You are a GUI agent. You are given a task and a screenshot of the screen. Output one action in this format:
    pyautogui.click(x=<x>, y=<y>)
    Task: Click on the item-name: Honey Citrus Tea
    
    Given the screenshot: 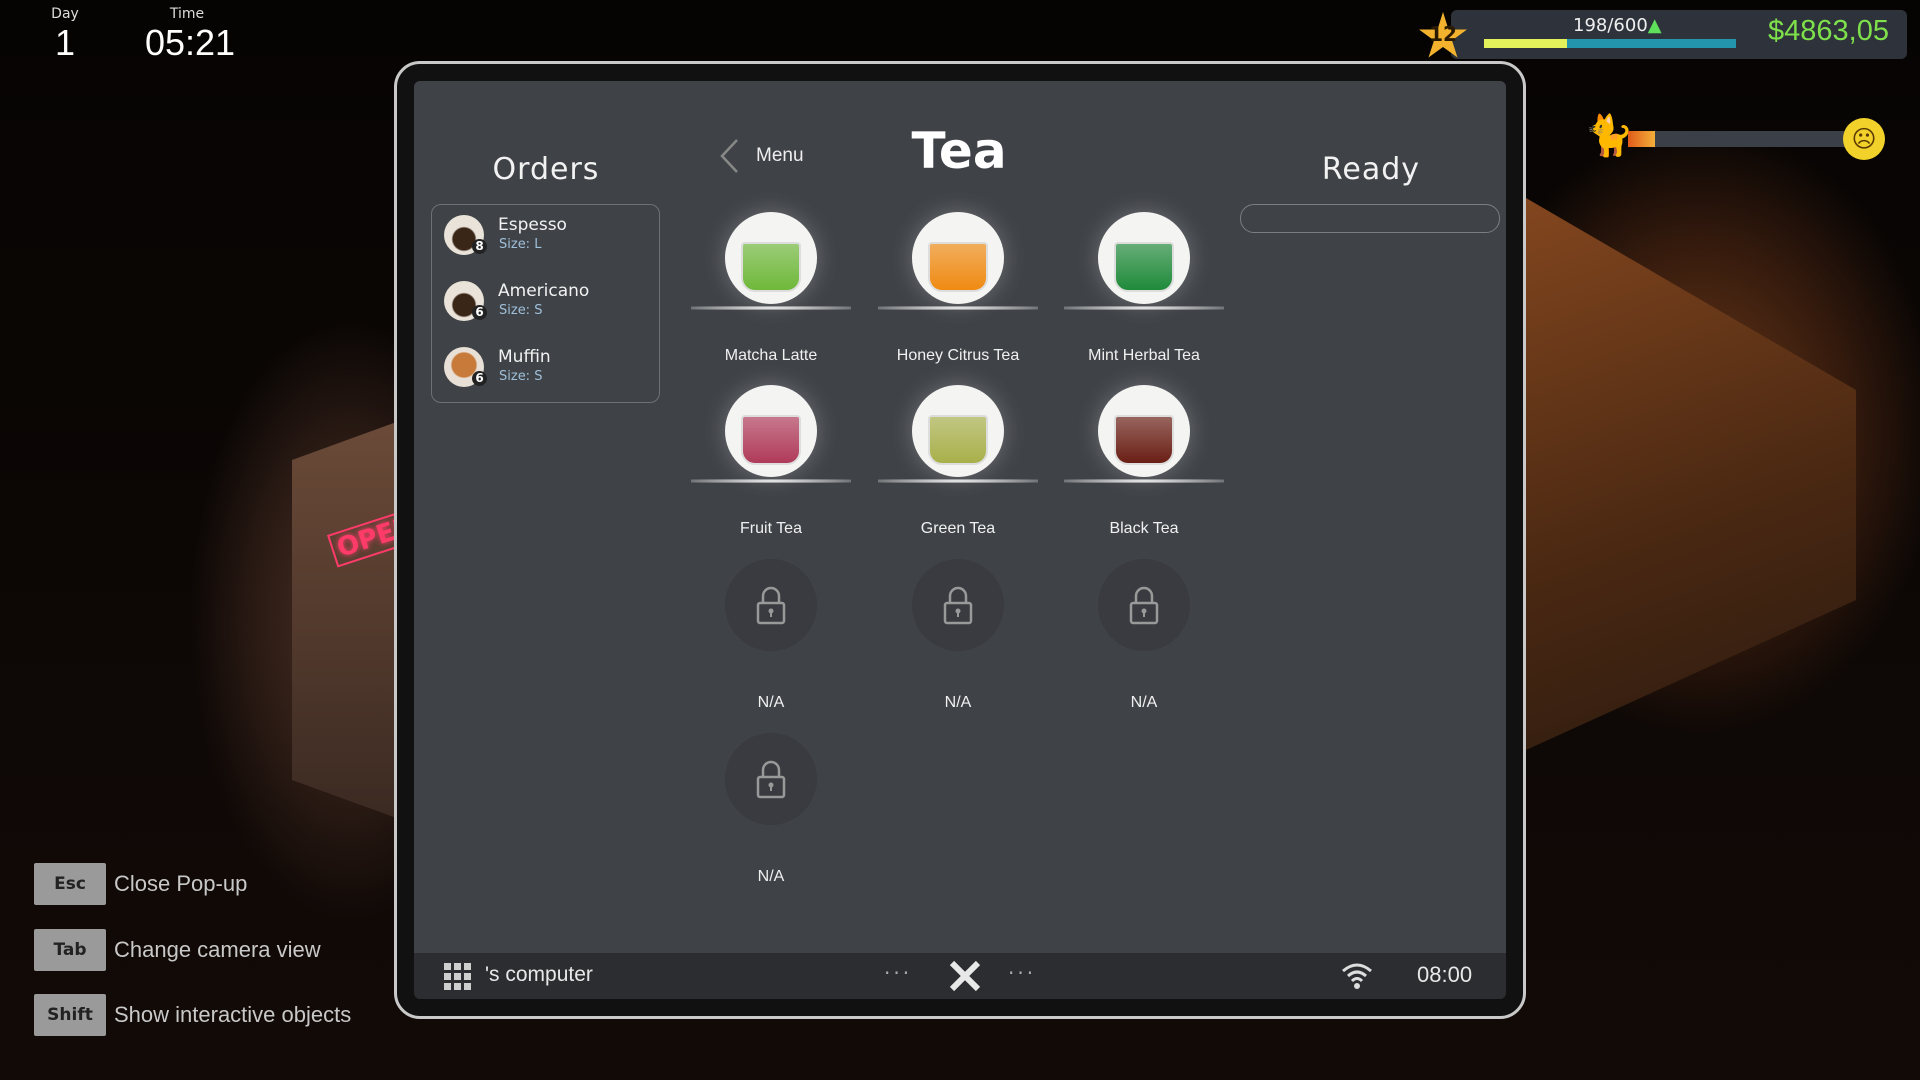 What is the action you would take?
    pyautogui.click(x=958, y=355)
    